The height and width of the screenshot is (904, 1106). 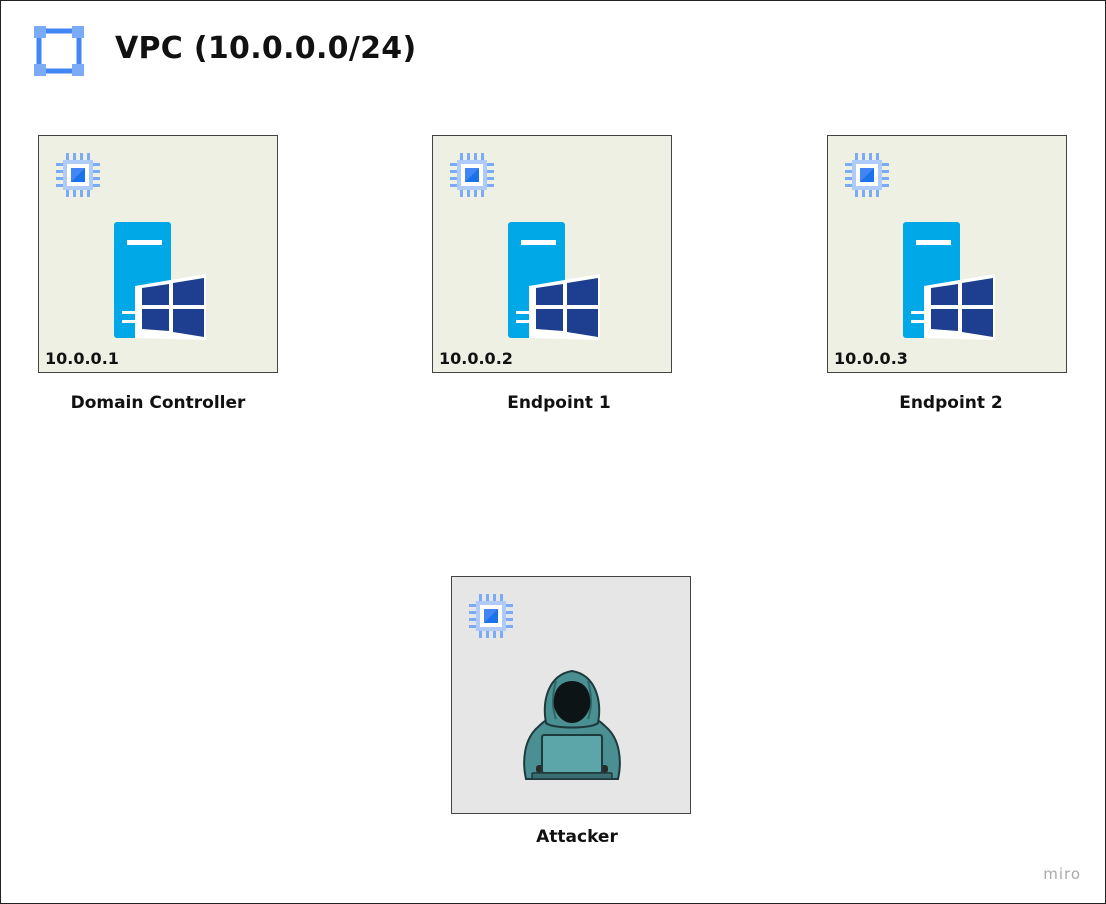 I want to click on vpc-title: VPC (10.0.0.0/24), so click(x=266, y=48).